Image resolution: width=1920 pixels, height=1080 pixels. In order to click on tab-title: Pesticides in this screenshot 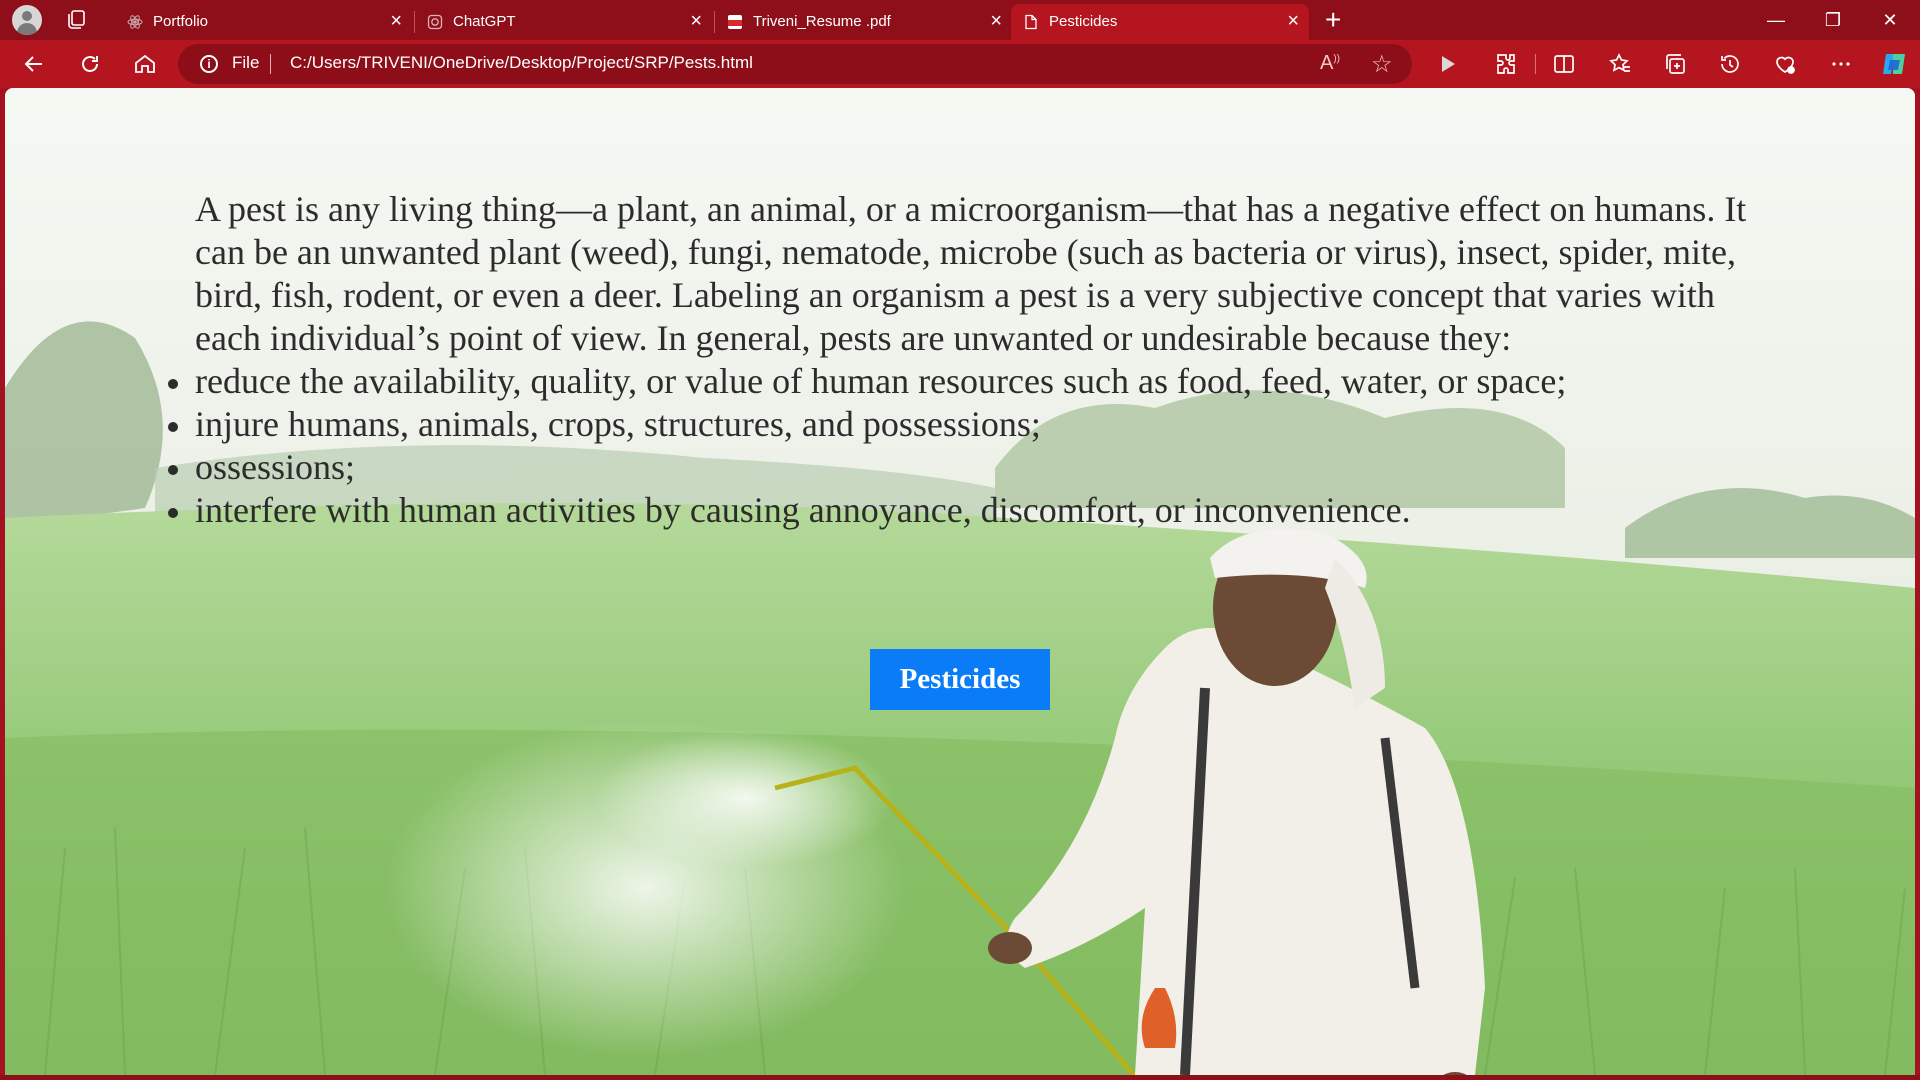, I will do `click(1083, 21)`.